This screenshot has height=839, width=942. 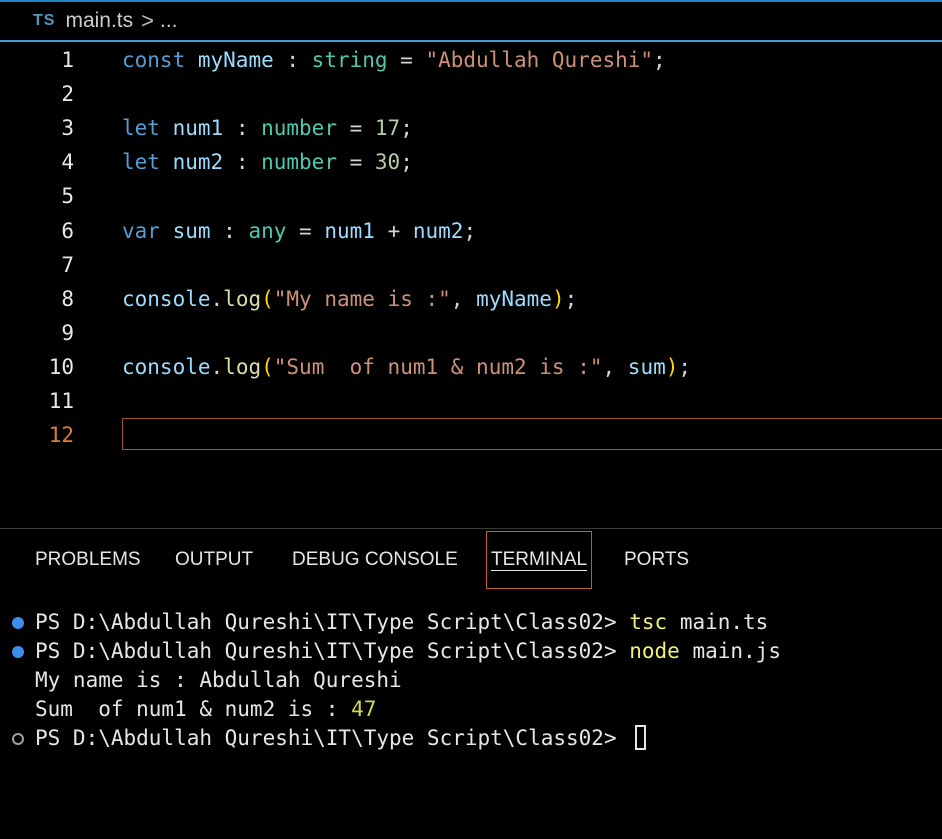 What do you see at coordinates (214, 560) in the screenshot?
I see `tab-output: OUTPUT` at bounding box center [214, 560].